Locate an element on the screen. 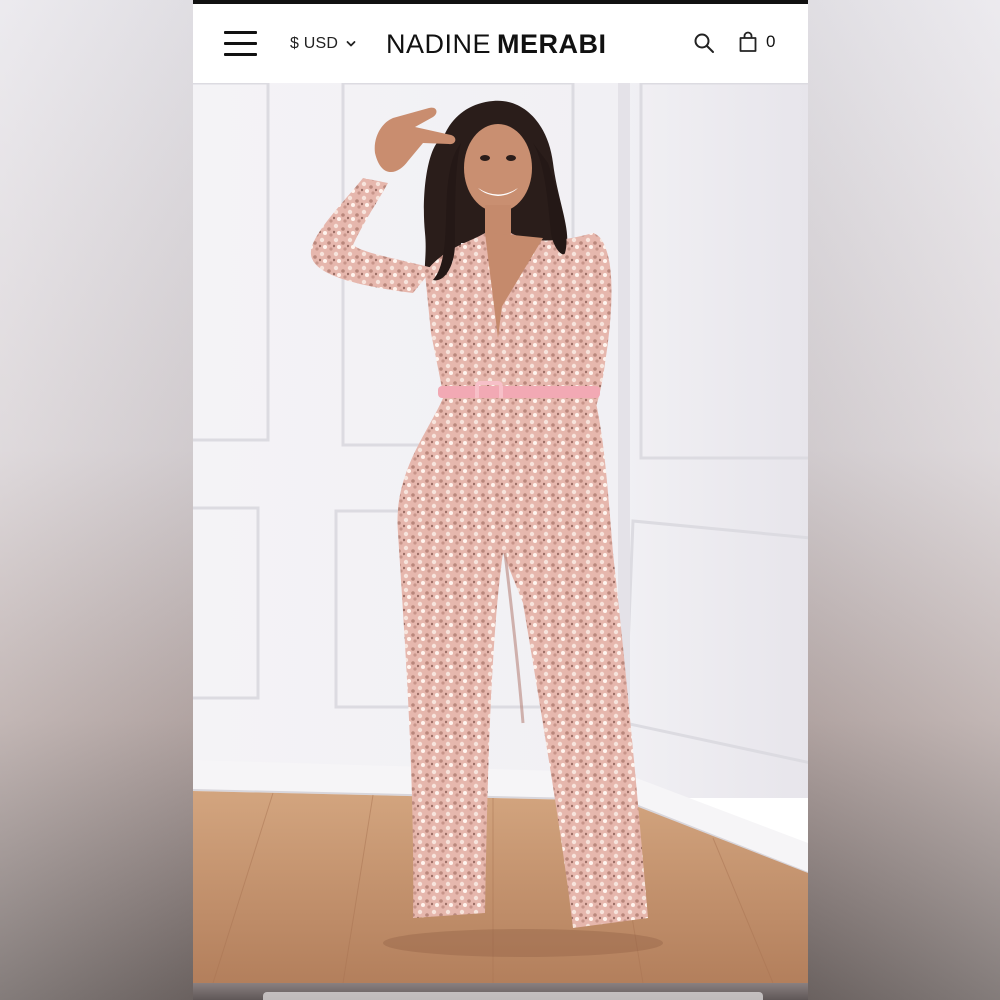 Image resolution: width=1000 pixels, height=1000 pixels. currency-label: $ USD is located at coordinates (314, 43).